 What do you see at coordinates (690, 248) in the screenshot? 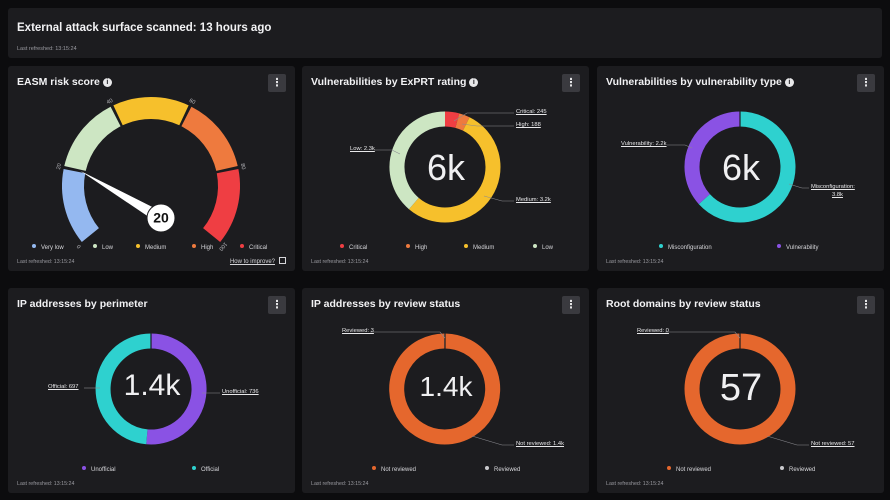
I see `legend-label: Misconfiguration` at bounding box center [690, 248].